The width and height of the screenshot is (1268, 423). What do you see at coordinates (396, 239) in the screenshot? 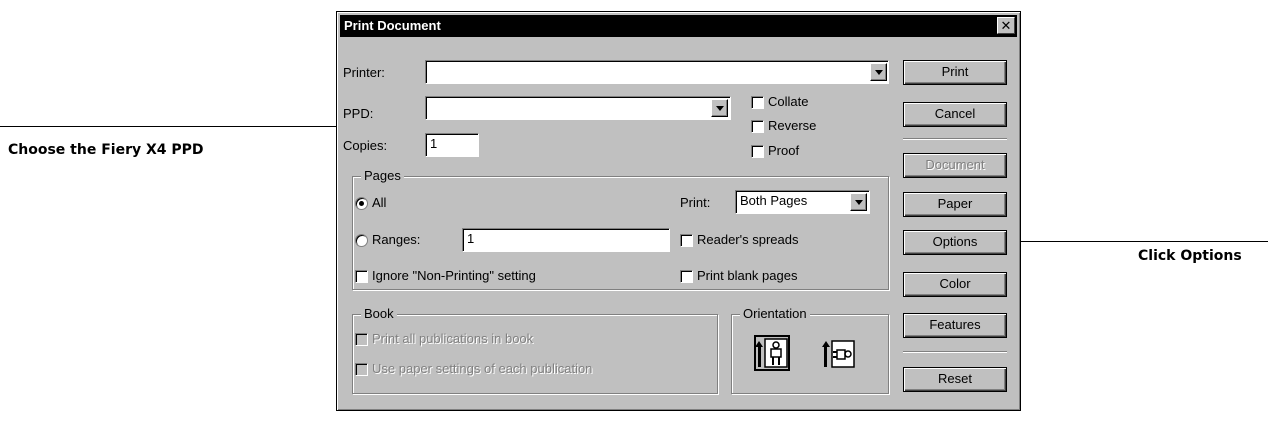
I see `ranges-label: Ranges:` at bounding box center [396, 239].